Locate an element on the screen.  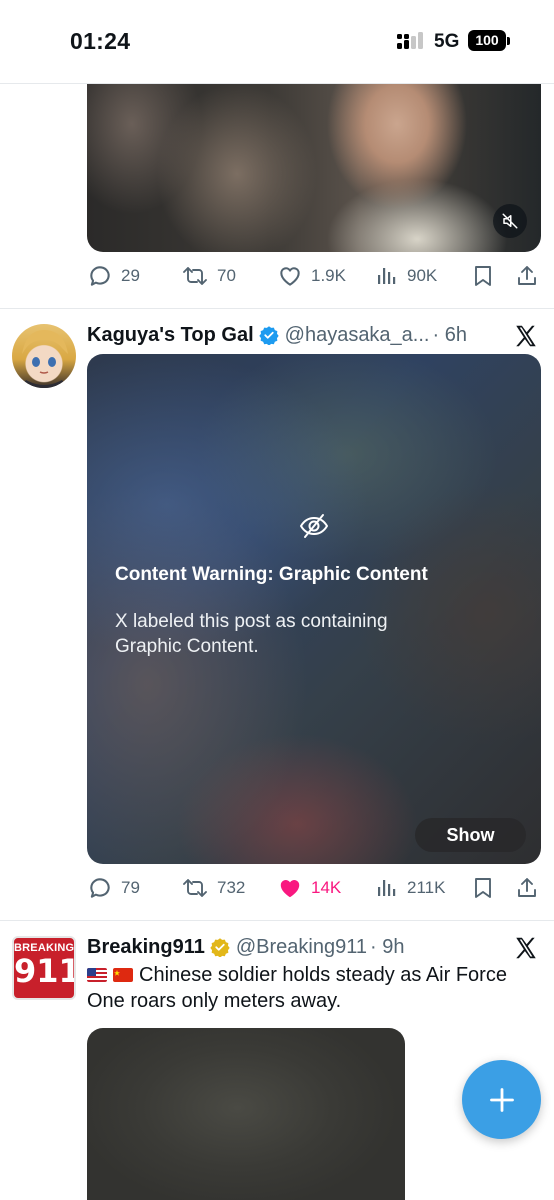
reply-button: 79 is located at coordinates (113, 888).